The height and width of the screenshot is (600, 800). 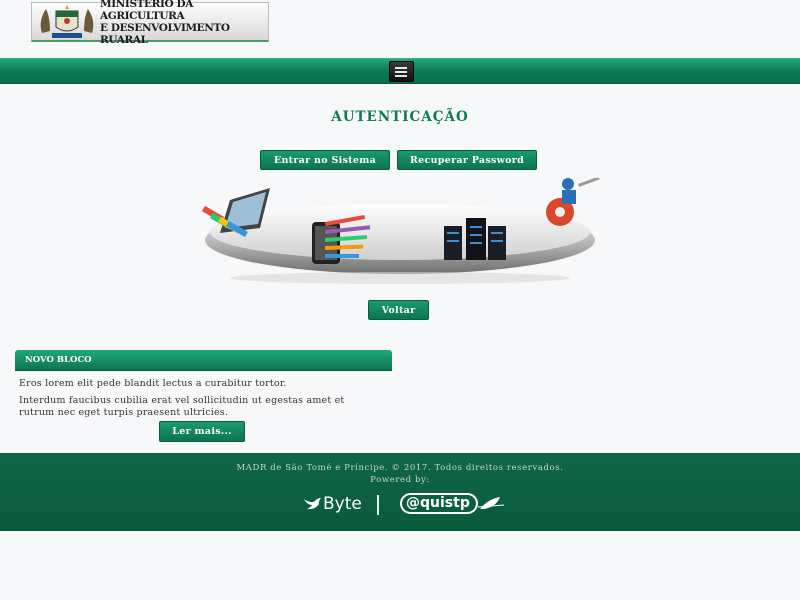 What do you see at coordinates (203, 360) in the screenshot?
I see `block-title: NOVO BLOCO` at bounding box center [203, 360].